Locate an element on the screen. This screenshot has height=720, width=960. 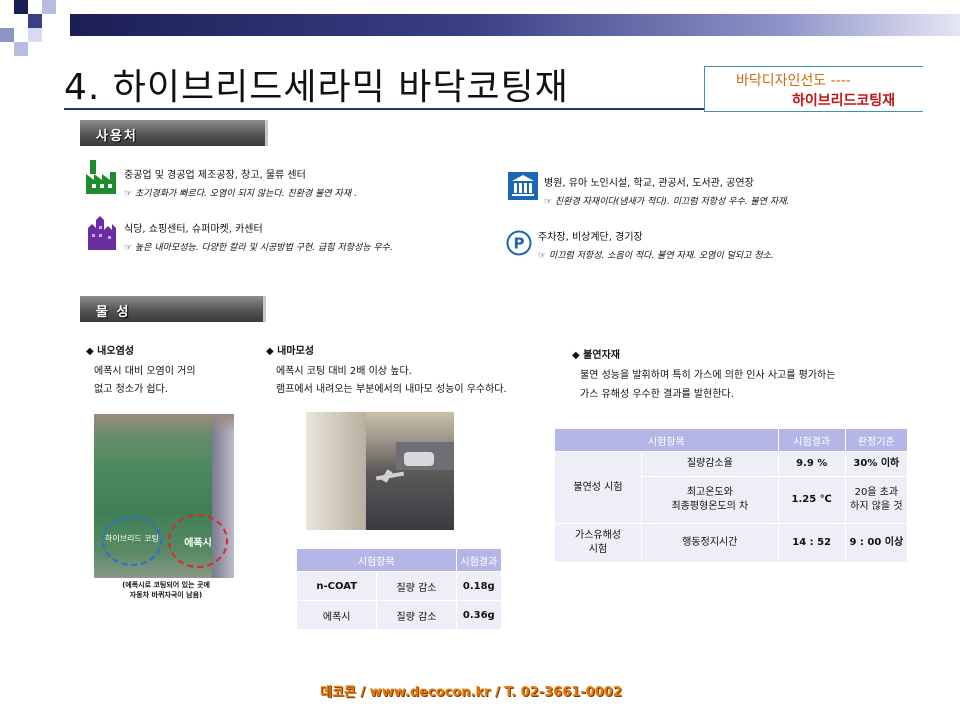
factory-icon is located at coordinates (101, 178).